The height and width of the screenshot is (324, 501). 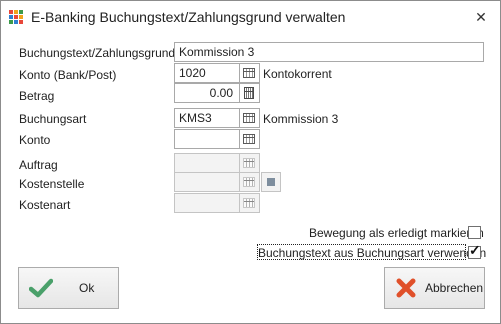 I want to click on betrag-label: Betrag, so click(x=37, y=96).